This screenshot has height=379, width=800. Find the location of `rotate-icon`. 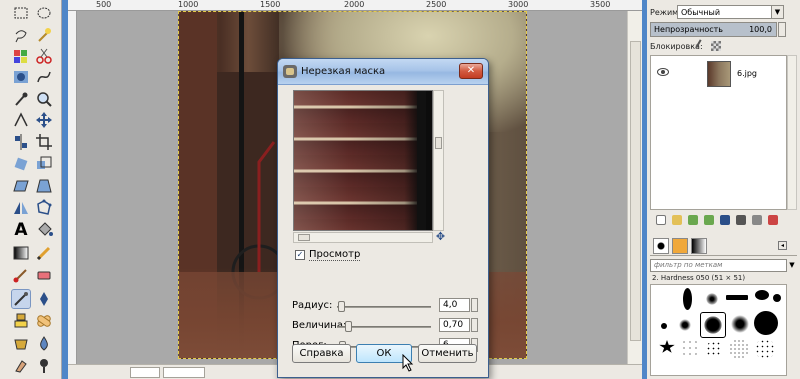

rotate-icon is located at coordinates (21, 164).